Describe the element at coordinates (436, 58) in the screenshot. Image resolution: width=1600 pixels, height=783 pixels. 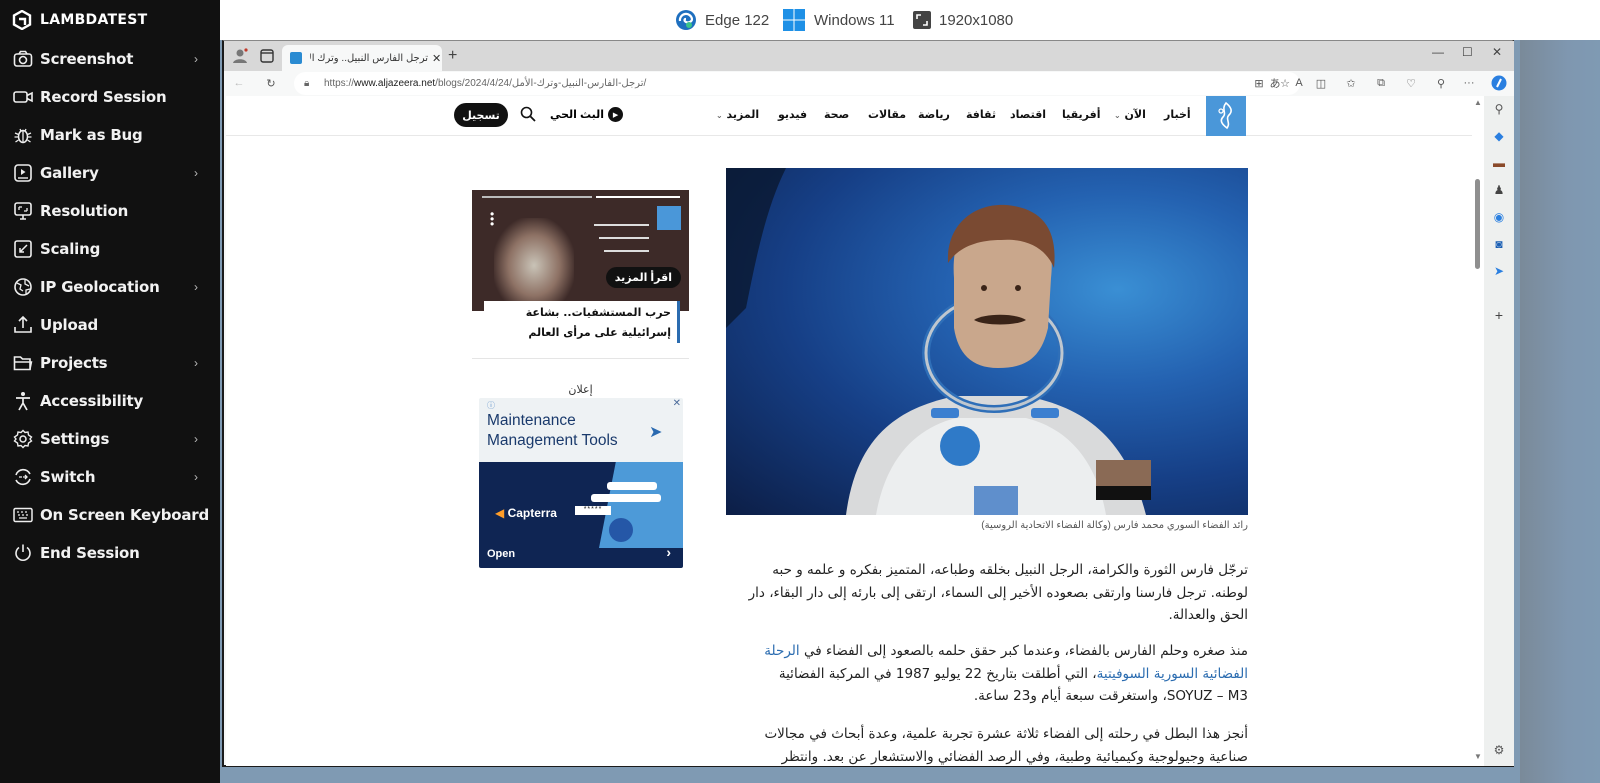
I see `close-tab-icon: ✕` at that location.